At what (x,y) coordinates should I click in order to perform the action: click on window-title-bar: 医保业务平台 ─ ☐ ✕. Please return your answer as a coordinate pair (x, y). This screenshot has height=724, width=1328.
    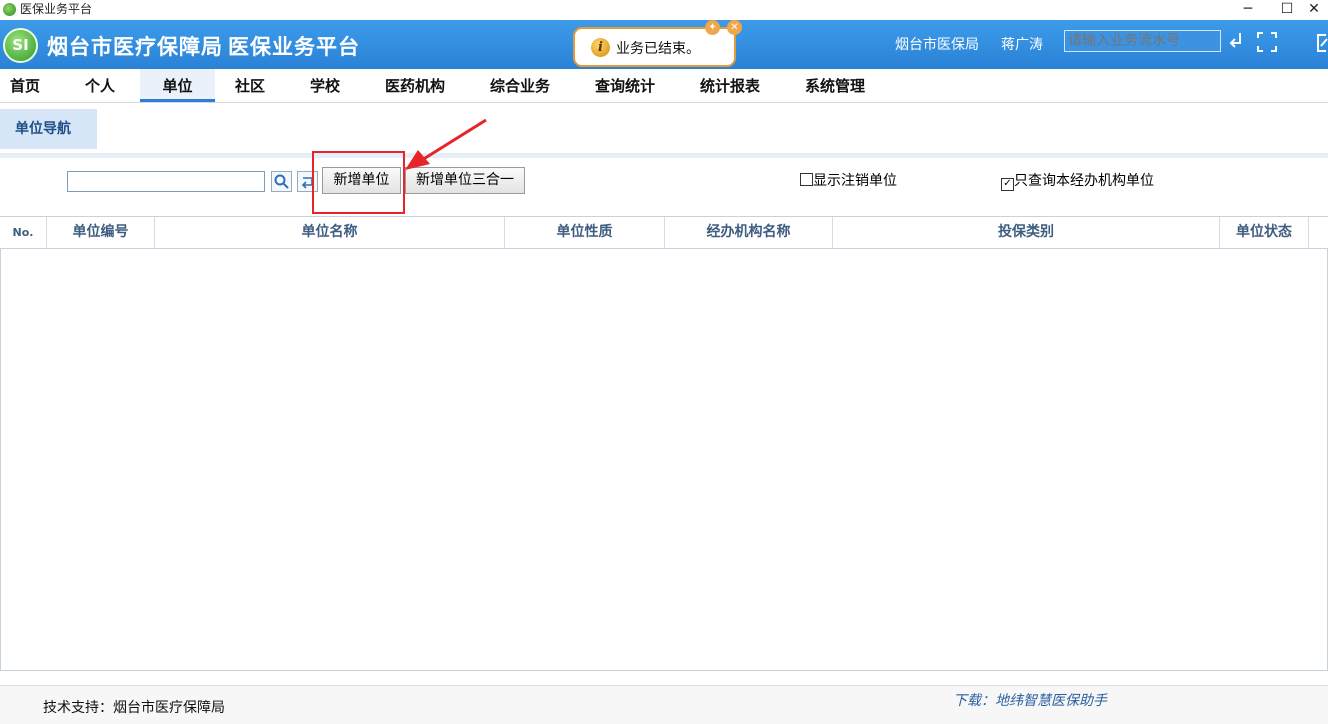
    Looking at the image, I should click on (664, 10).